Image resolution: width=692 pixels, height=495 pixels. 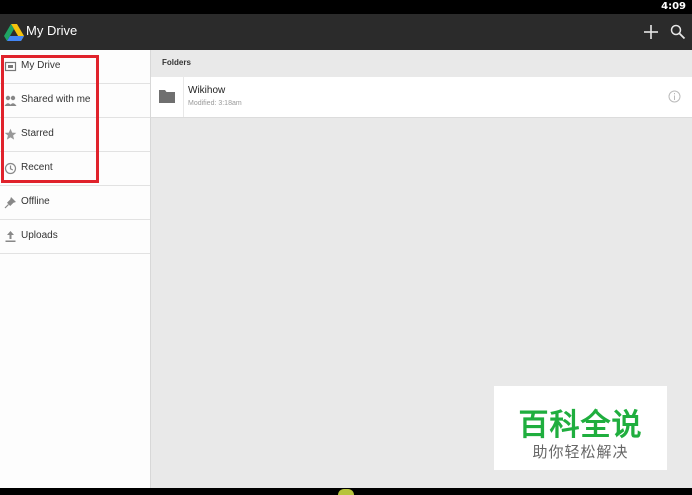 What do you see at coordinates (346, 7) in the screenshot?
I see `status-bar: 4:09` at bounding box center [346, 7].